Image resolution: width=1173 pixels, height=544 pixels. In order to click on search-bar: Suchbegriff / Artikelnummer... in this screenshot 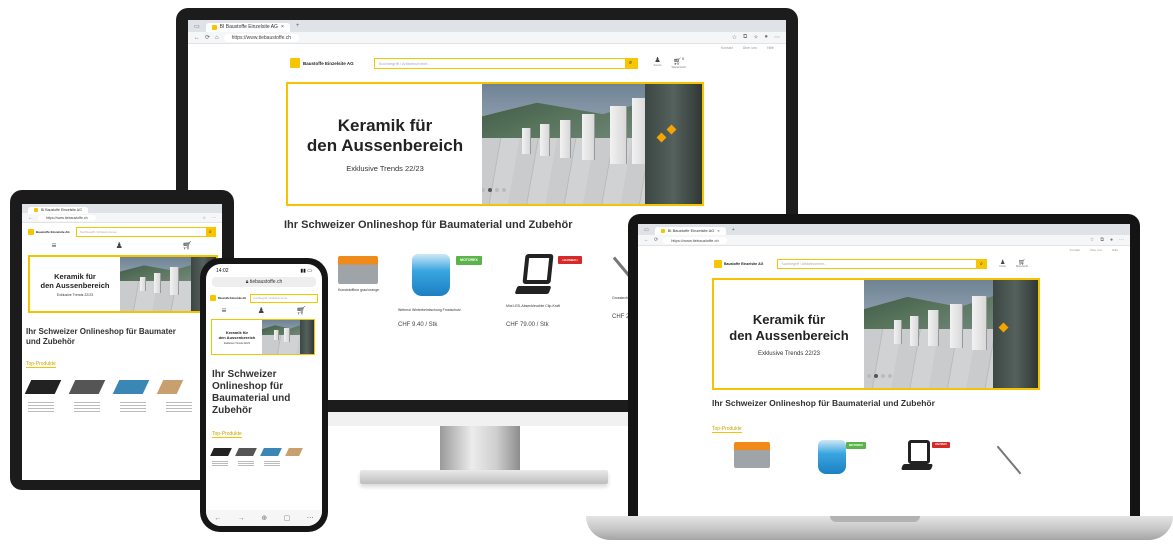, I will do `click(284, 298)`.